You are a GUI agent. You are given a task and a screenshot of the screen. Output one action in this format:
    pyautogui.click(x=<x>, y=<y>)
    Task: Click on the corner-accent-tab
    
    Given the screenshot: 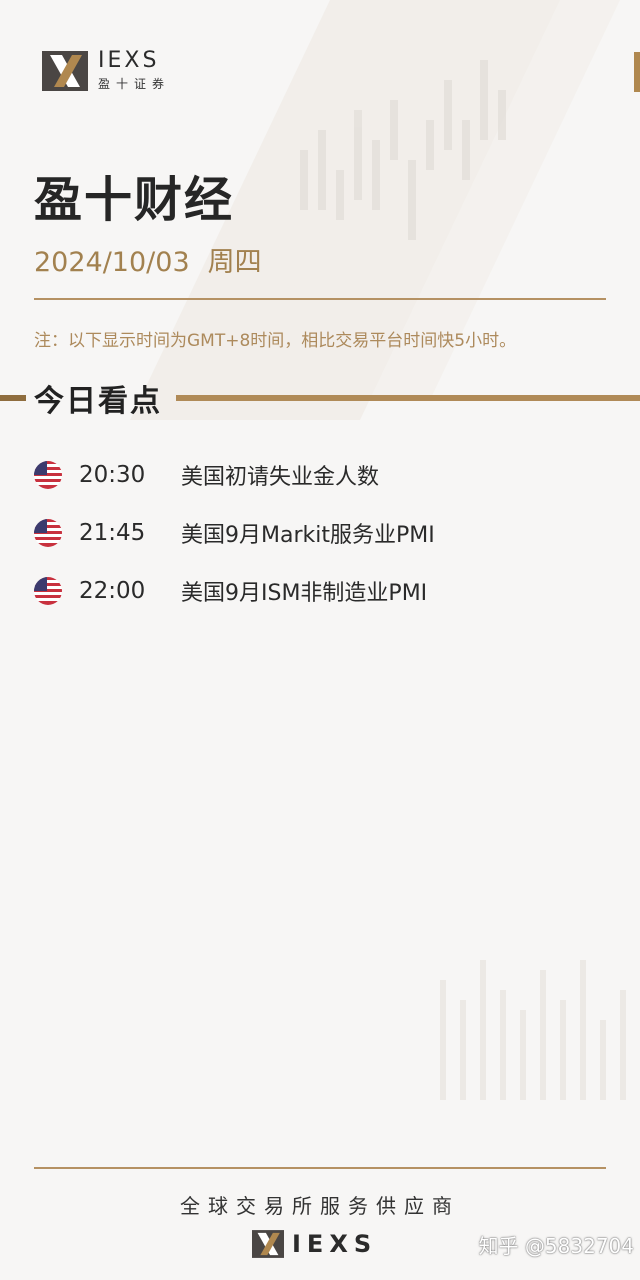 What is the action you would take?
    pyautogui.click(x=637, y=72)
    